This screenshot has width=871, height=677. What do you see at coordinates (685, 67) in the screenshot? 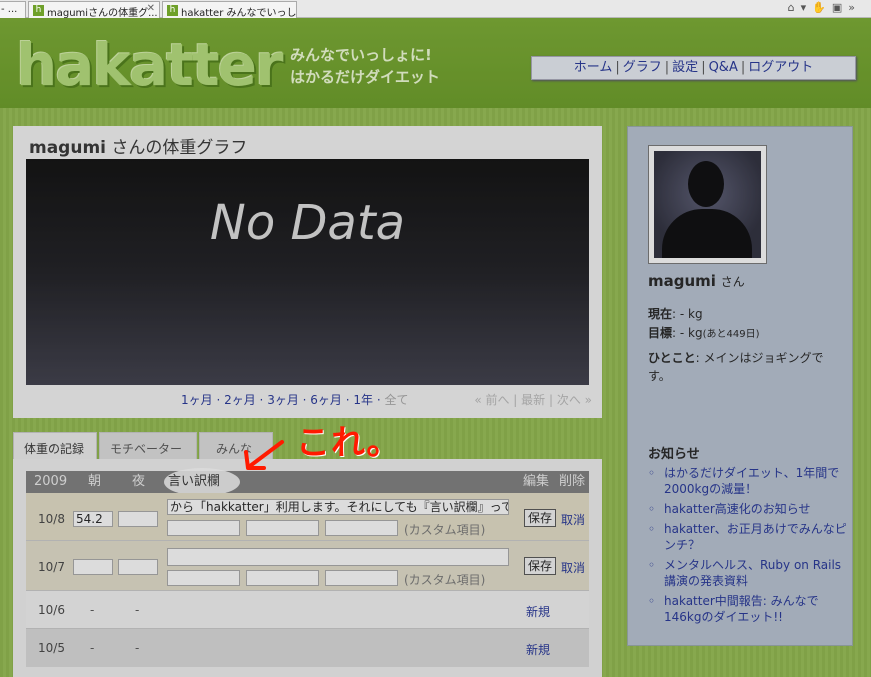
I see `nav-settings: 設定` at bounding box center [685, 67].